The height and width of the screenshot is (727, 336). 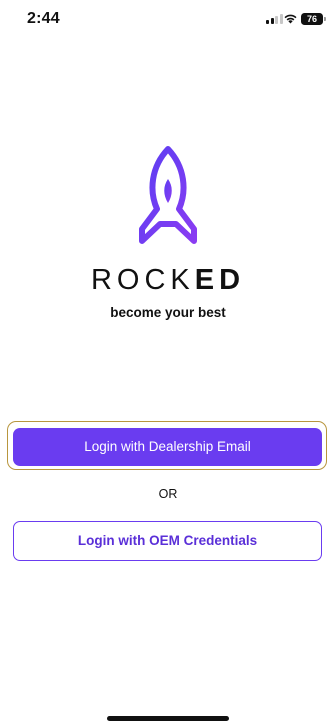 What do you see at coordinates (142, 280) in the screenshot?
I see `wordmark-rock: ROCK` at bounding box center [142, 280].